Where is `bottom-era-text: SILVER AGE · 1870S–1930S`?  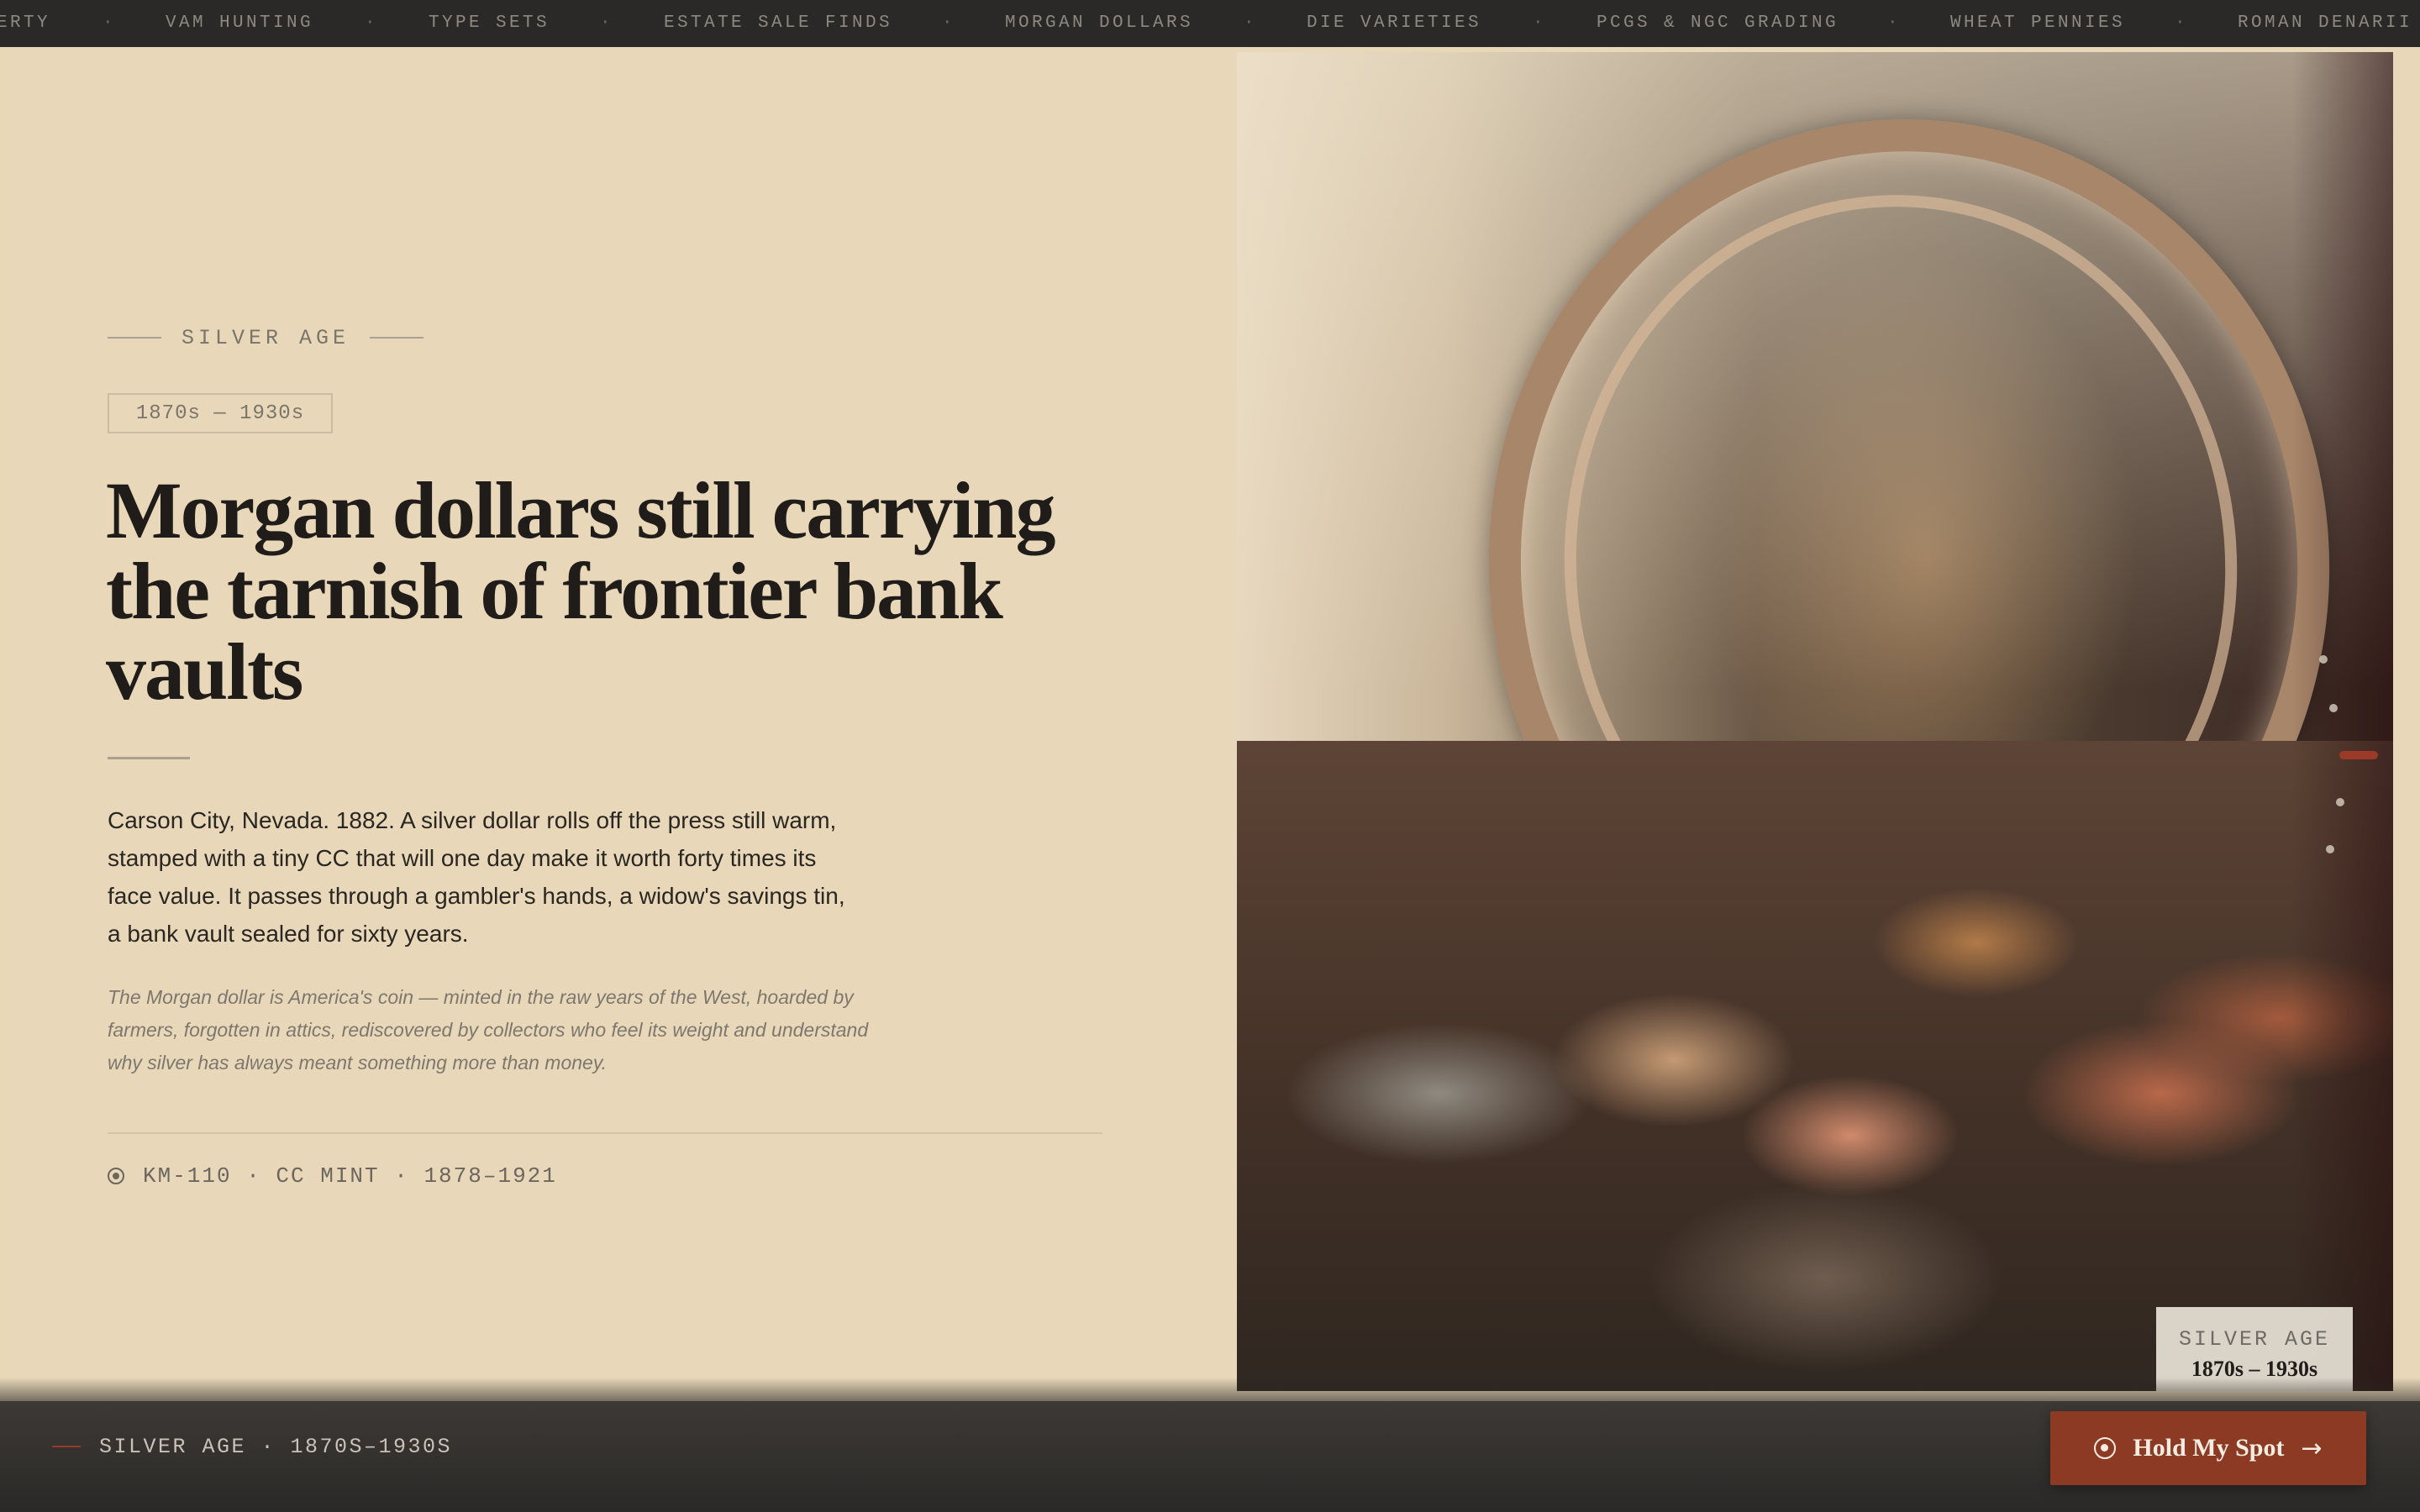
bottom-era-text: SILVER AGE · 1870S–1930S is located at coordinates (276, 1446).